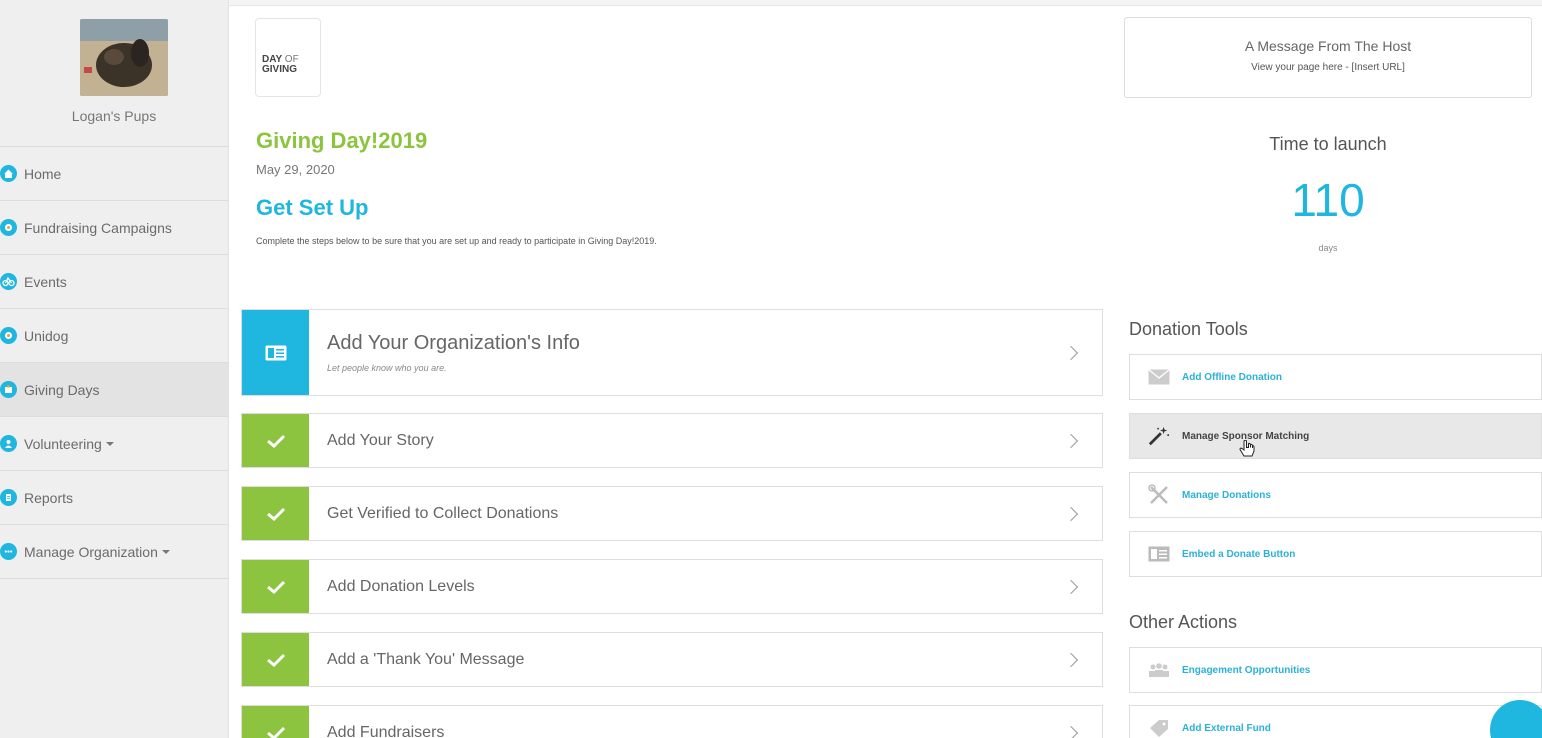 This screenshot has width=1542, height=738. Describe the element at coordinates (386, 730) in the screenshot. I see `step-title: Add Fundraisers` at that location.